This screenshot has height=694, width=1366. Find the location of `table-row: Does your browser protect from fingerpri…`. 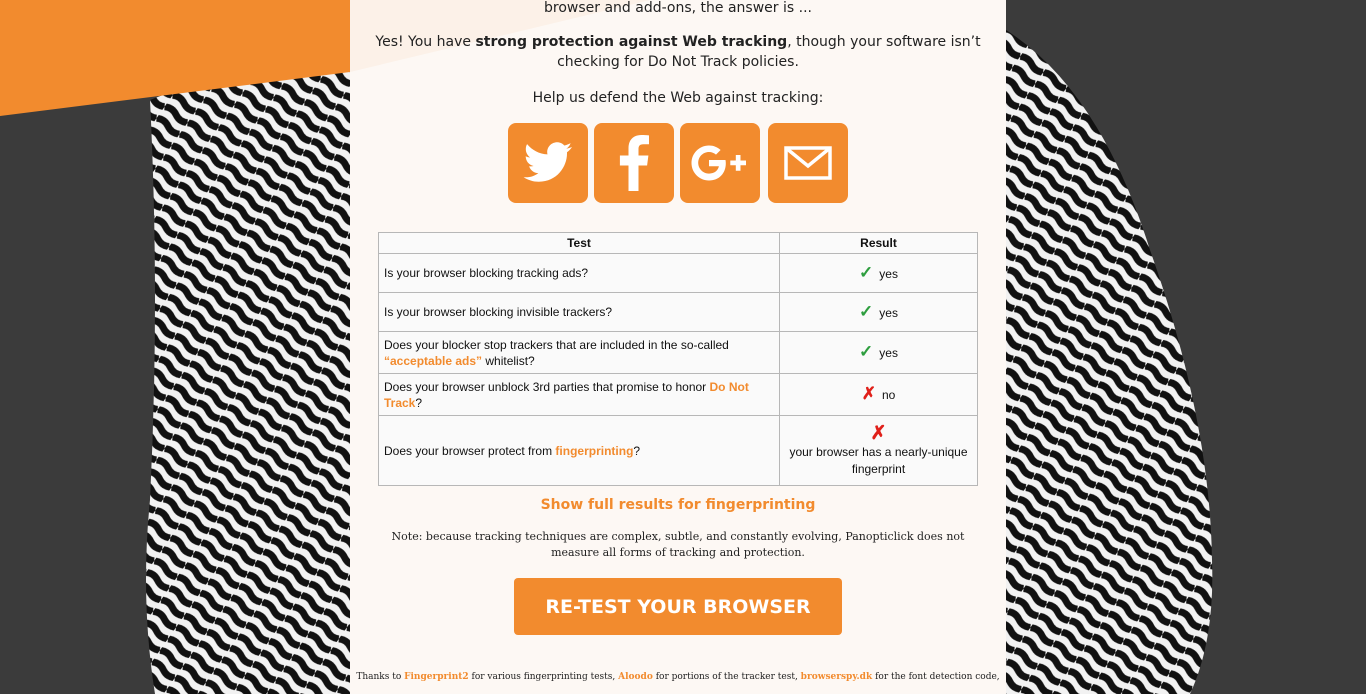

table-row: Does your browser protect from fingerpri… is located at coordinates (678, 450).